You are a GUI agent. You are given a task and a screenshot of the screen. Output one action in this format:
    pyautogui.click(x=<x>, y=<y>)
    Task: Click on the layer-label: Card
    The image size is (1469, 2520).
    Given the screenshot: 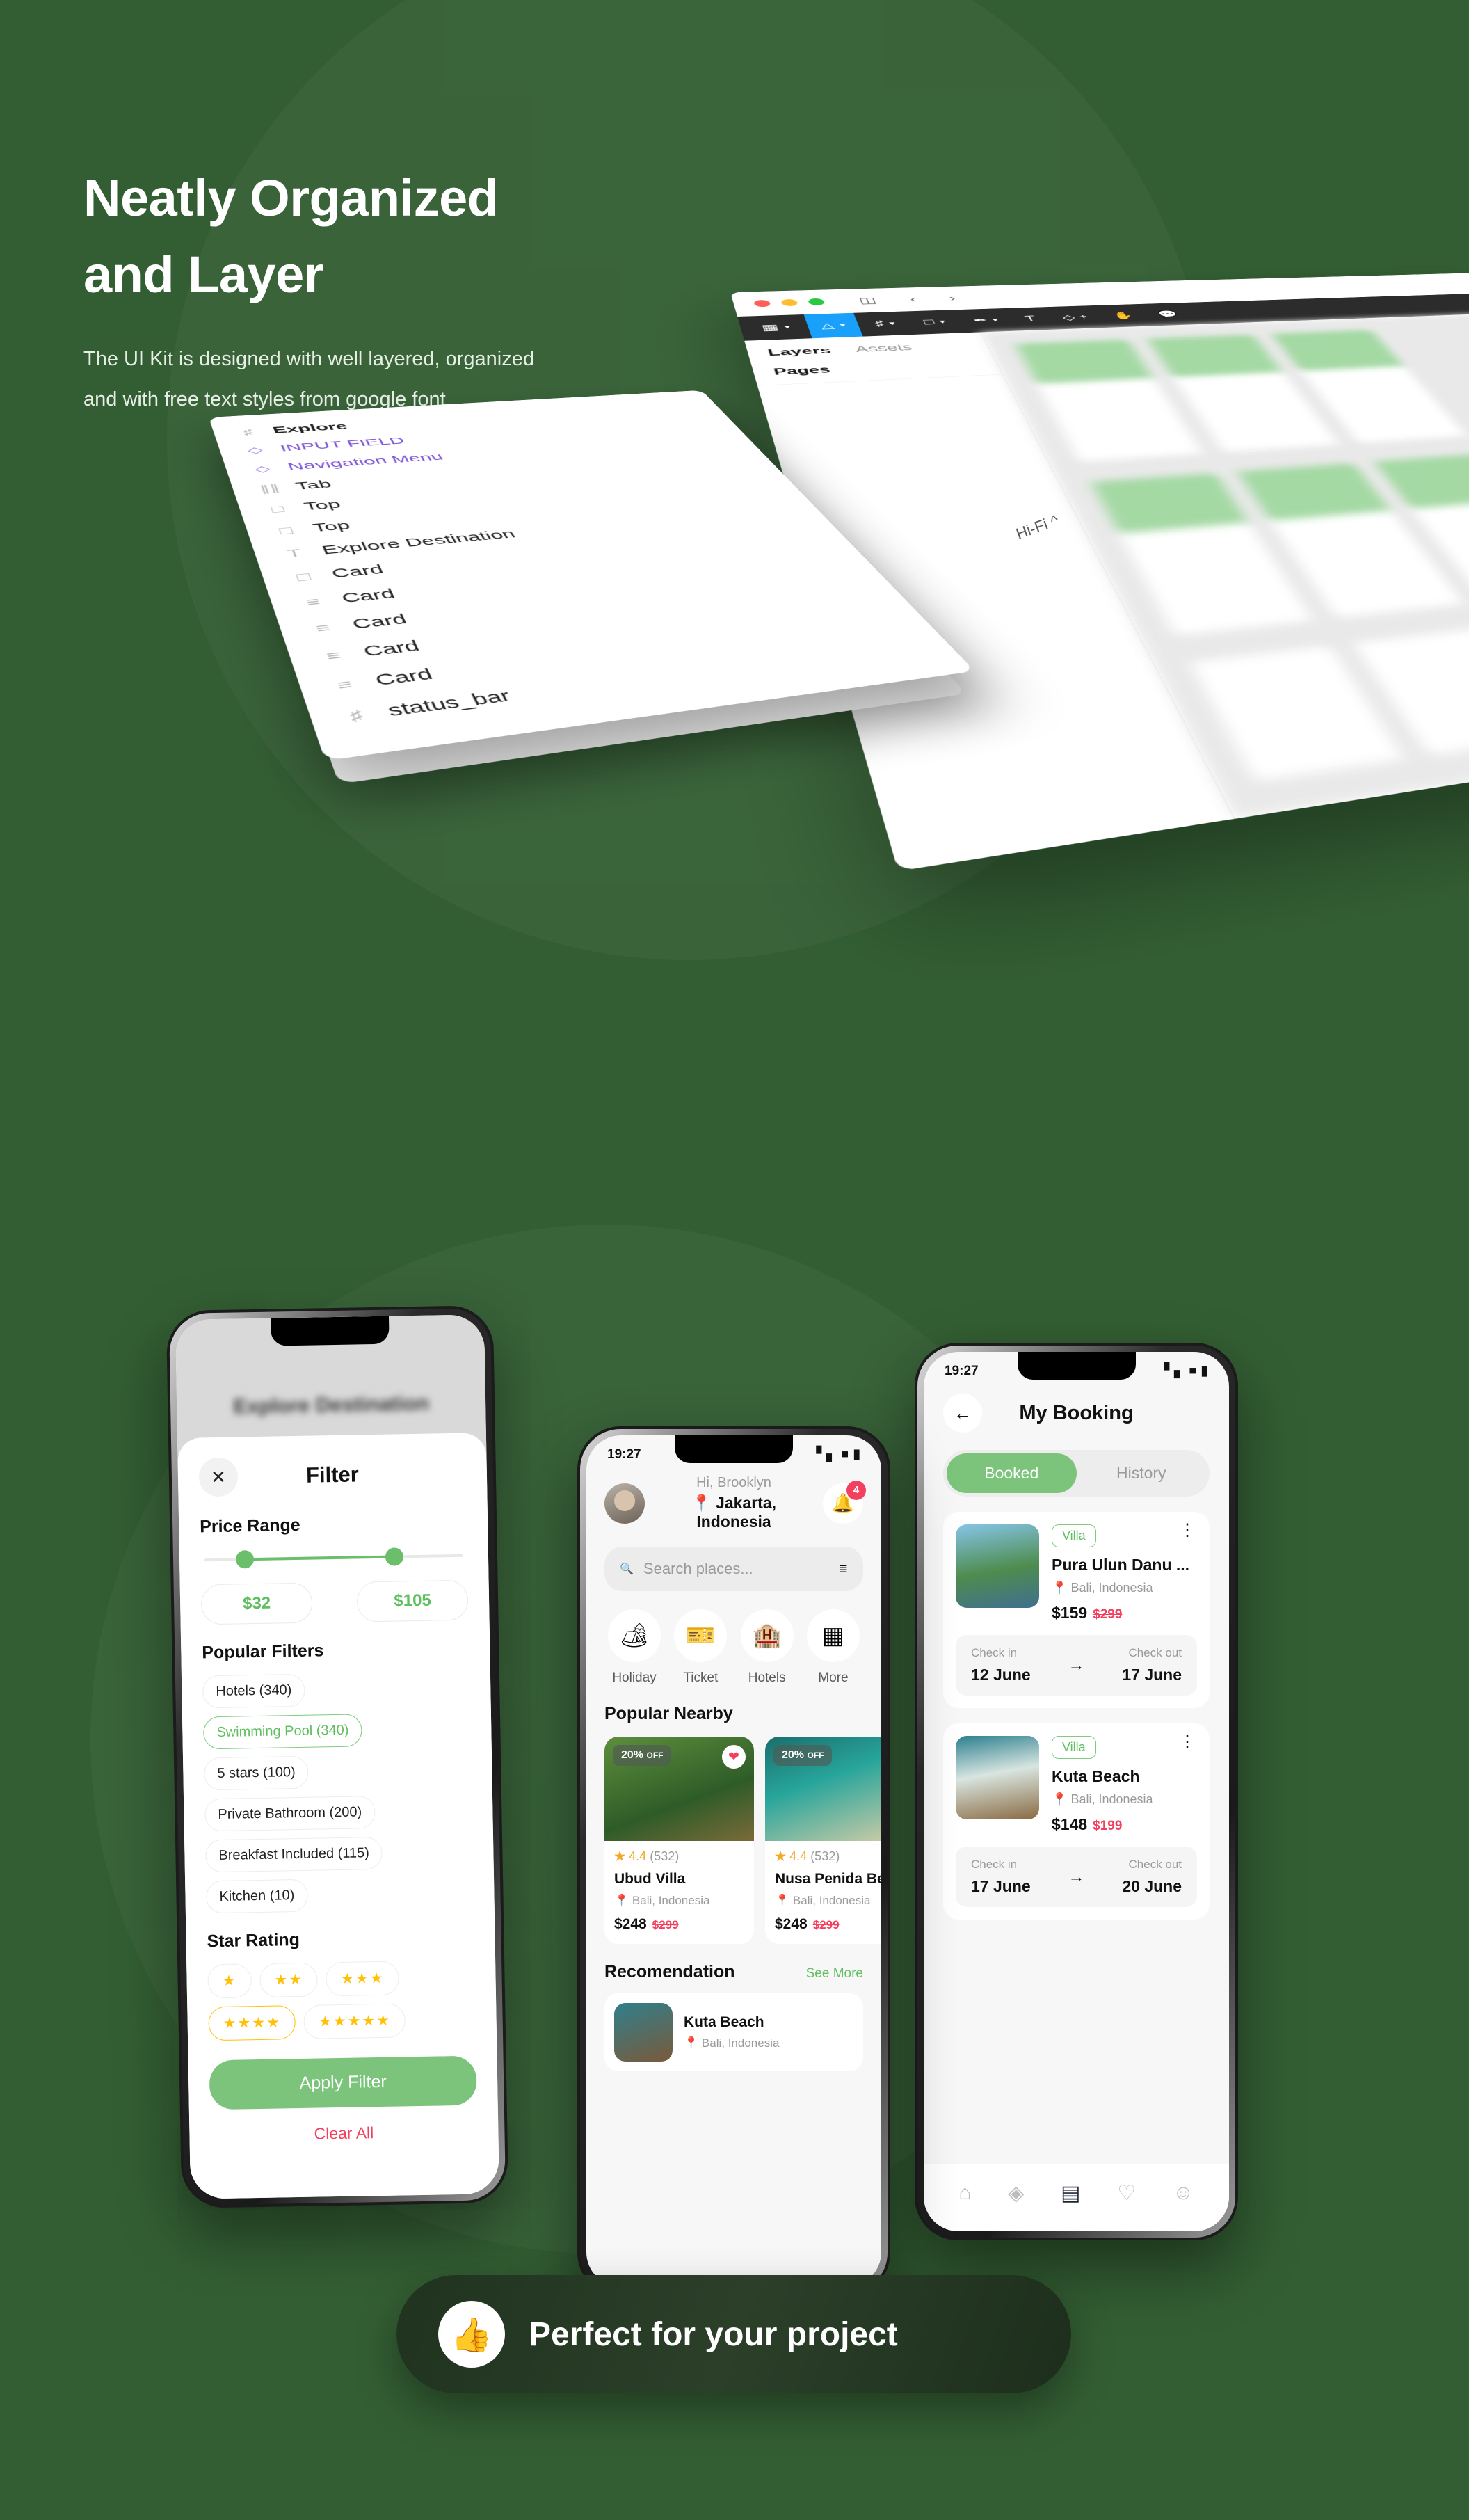 What is the action you would take?
    pyautogui.click(x=403, y=677)
    